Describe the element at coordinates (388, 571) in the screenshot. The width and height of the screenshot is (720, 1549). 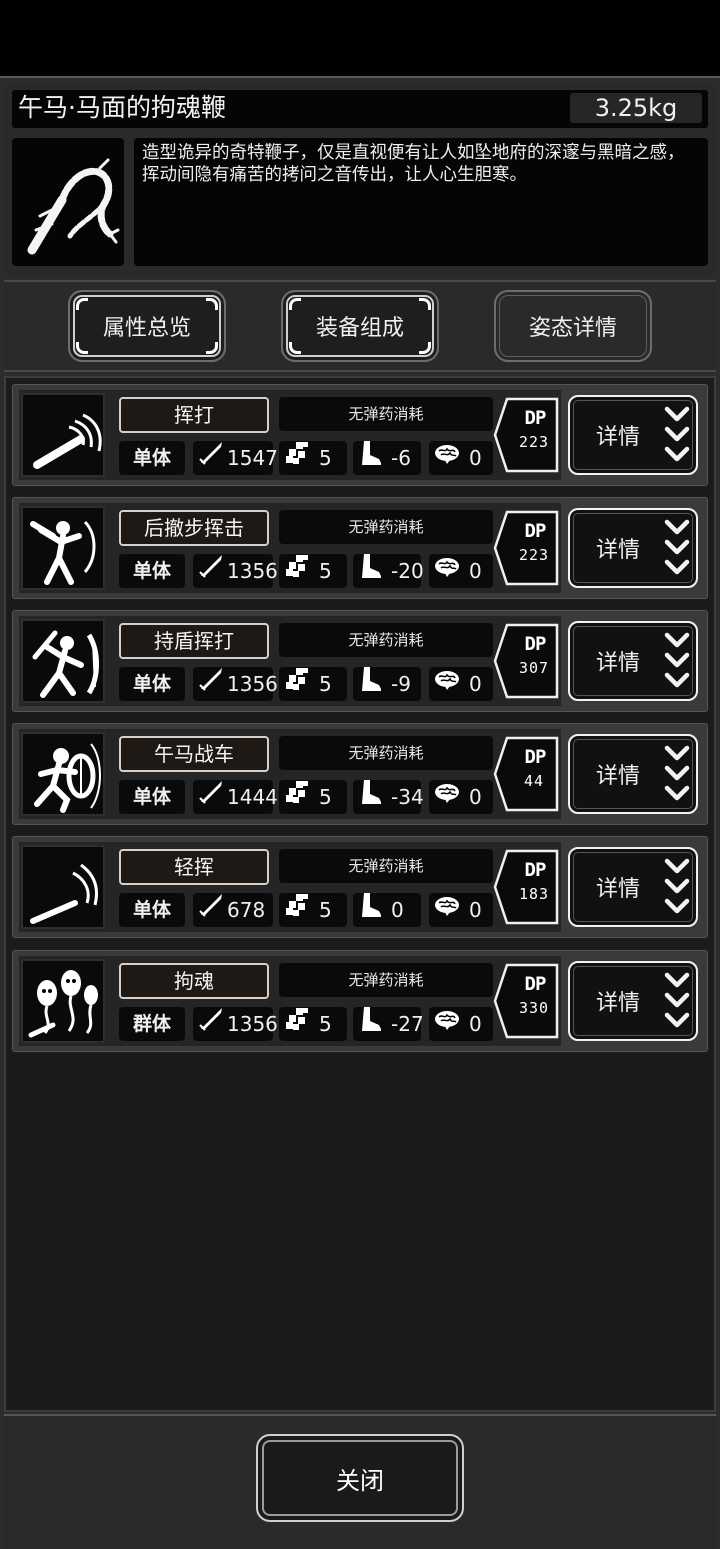
I see `movement-stat: -20` at that location.